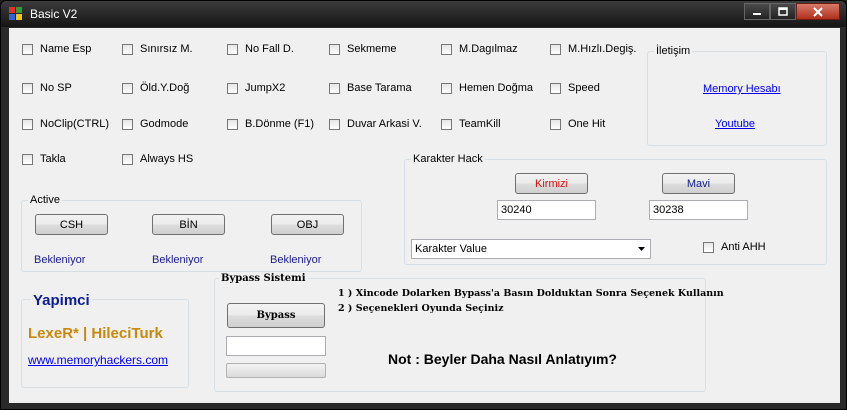 Image resolution: width=847 pixels, height=410 pixels. What do you see at coordinates (587, 124) in the screenshot?
I see `checkbox-label: One Hit` at bounding box center [587, 124].